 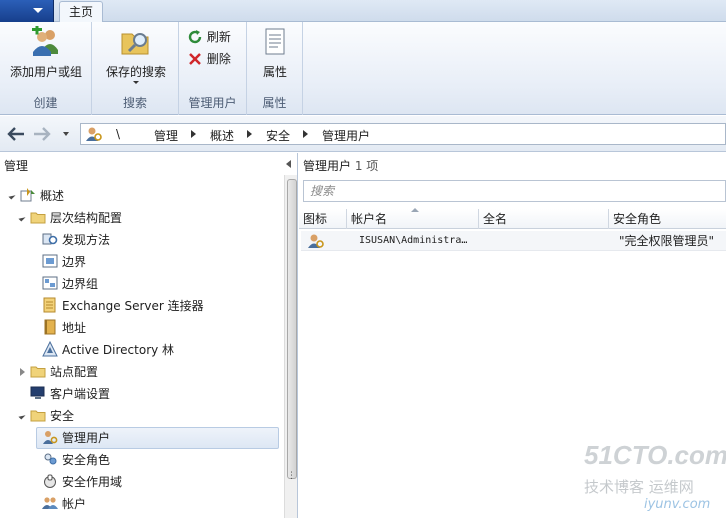 I want to click on tree-item-label: 地址, so click(x=74, y=328).